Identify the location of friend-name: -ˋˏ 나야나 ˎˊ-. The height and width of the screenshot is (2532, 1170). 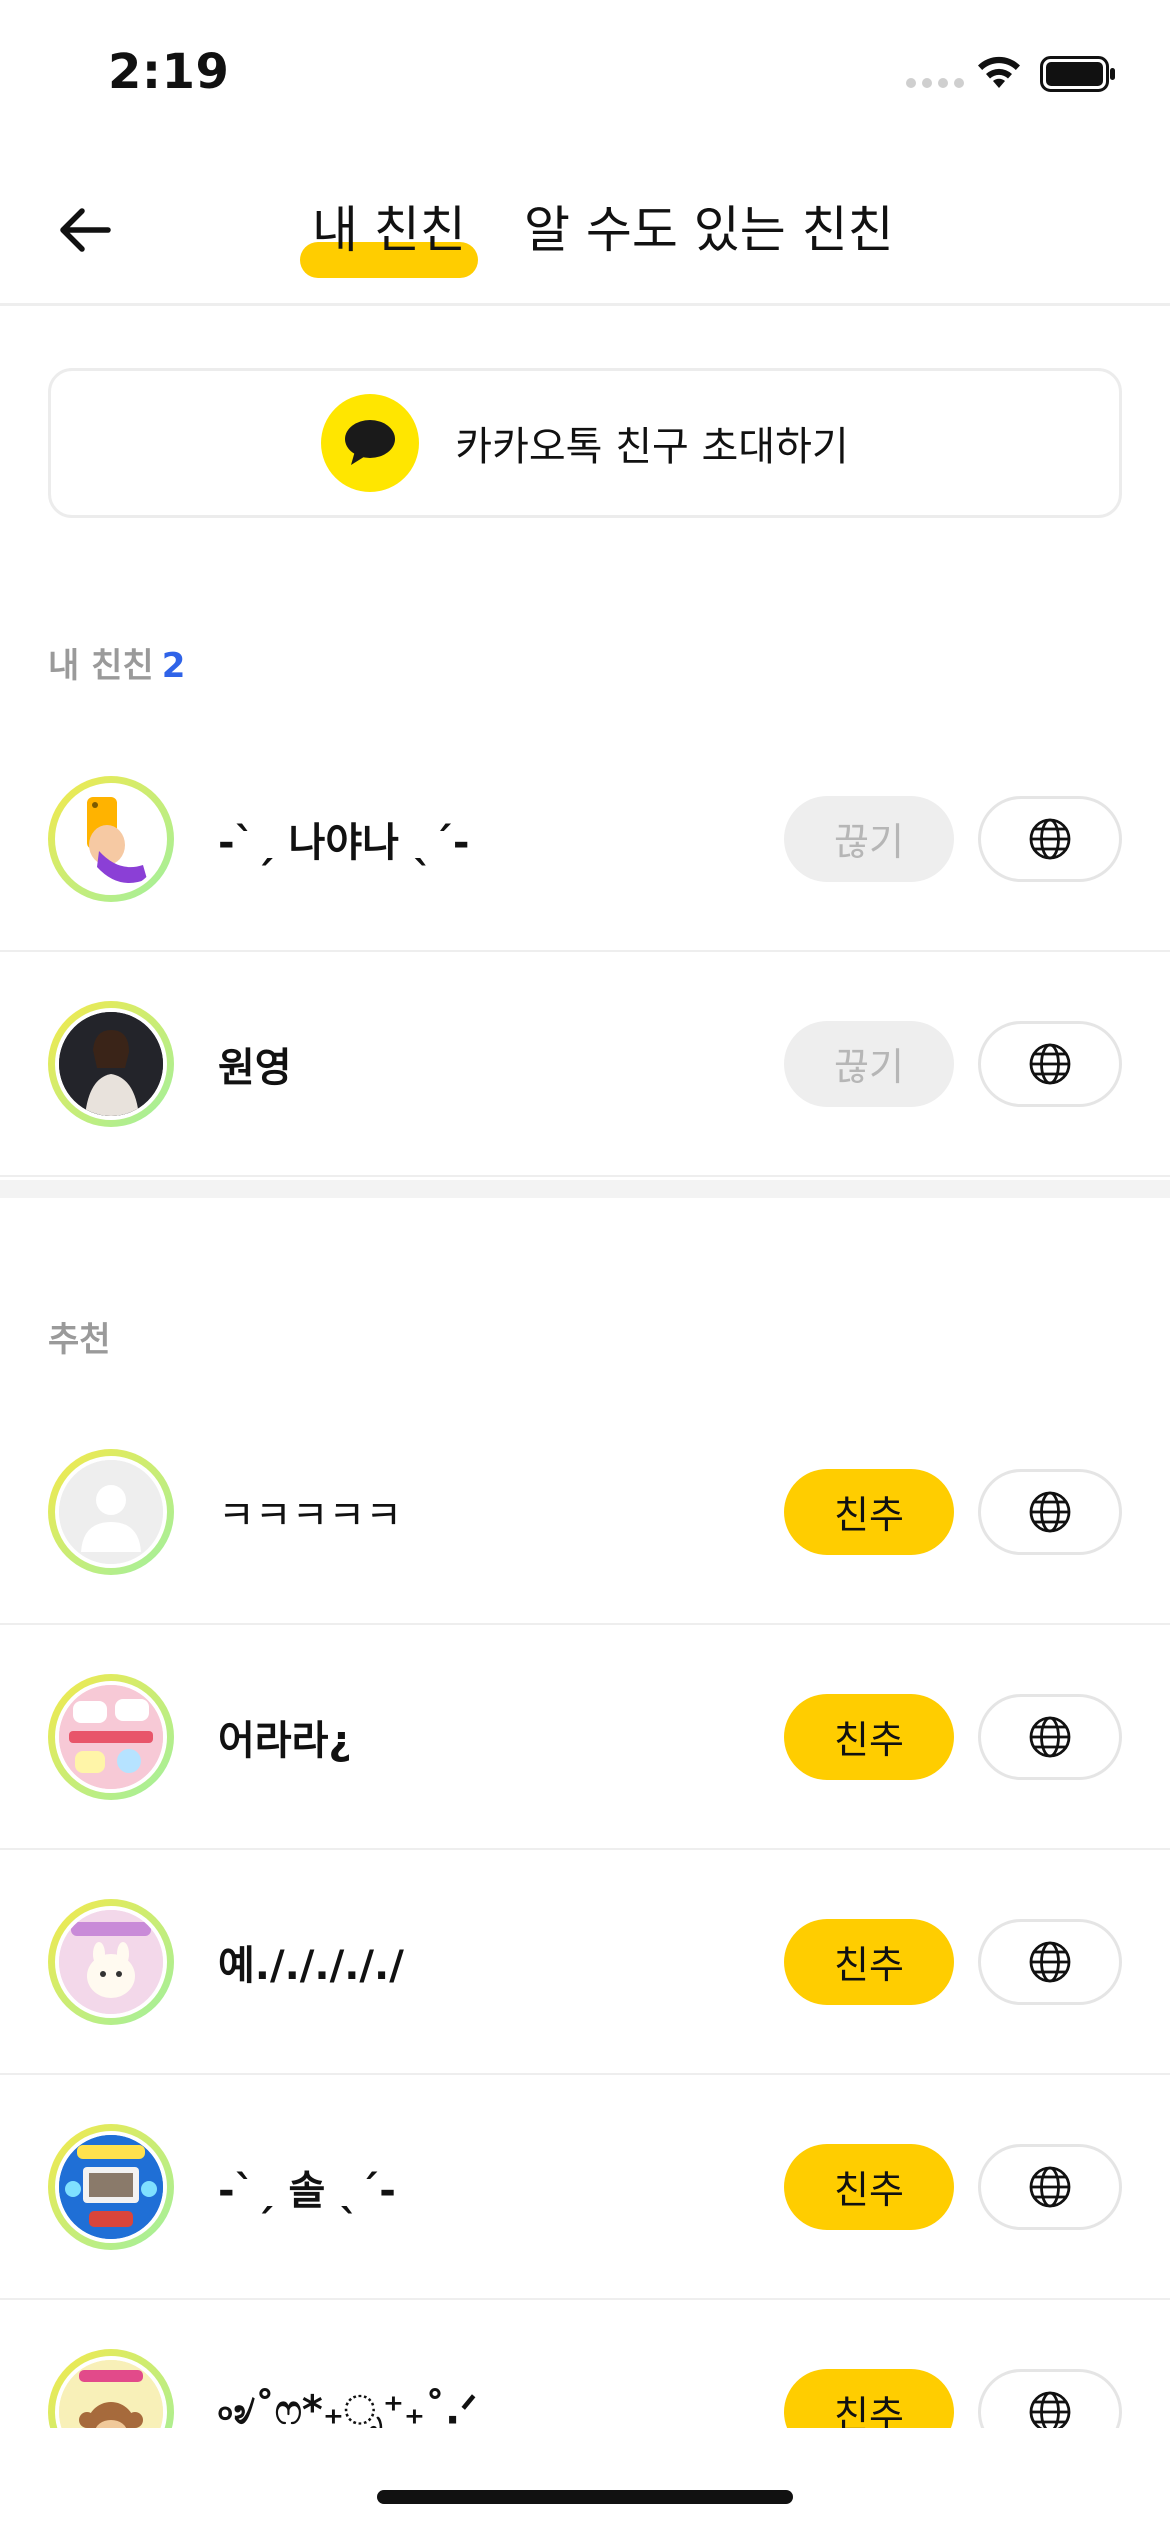
(344, 842).